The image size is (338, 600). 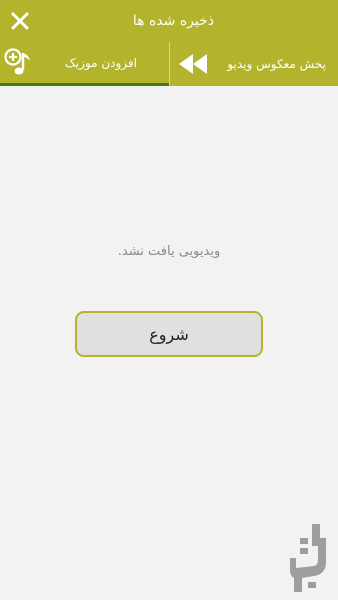 I want to click on page-title: ذخیره شده ها, so click(x=173, y=21).